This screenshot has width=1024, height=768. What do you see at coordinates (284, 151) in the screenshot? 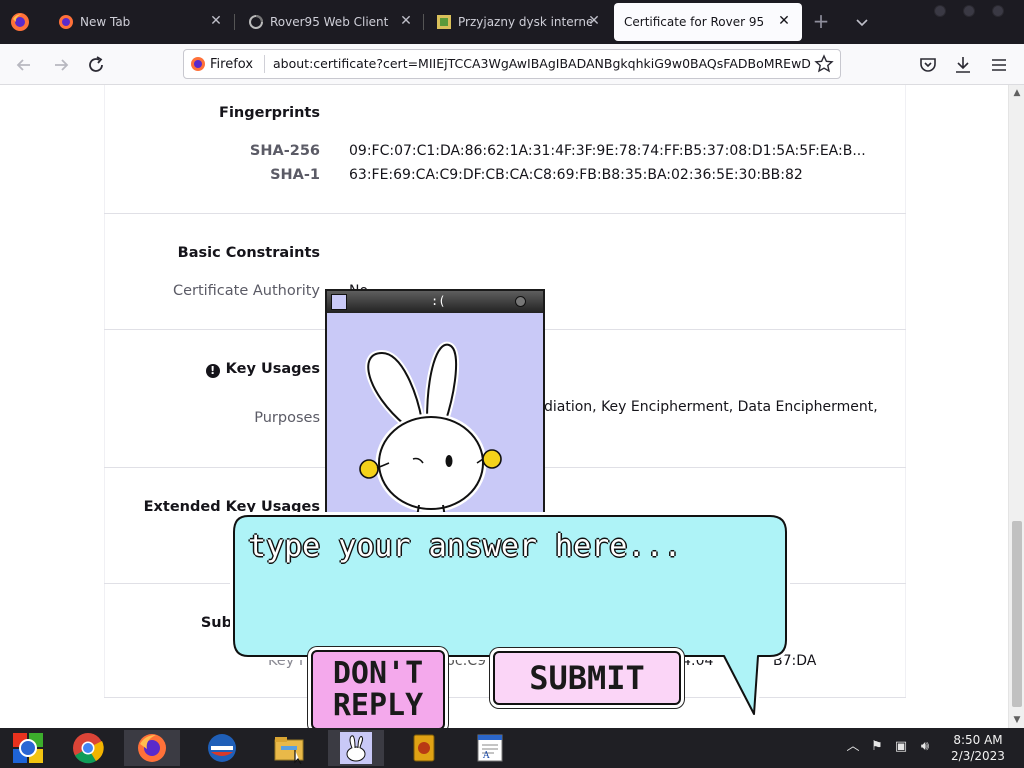
I see `sha256-label: SHA-256` at bounding box center [284, 151].